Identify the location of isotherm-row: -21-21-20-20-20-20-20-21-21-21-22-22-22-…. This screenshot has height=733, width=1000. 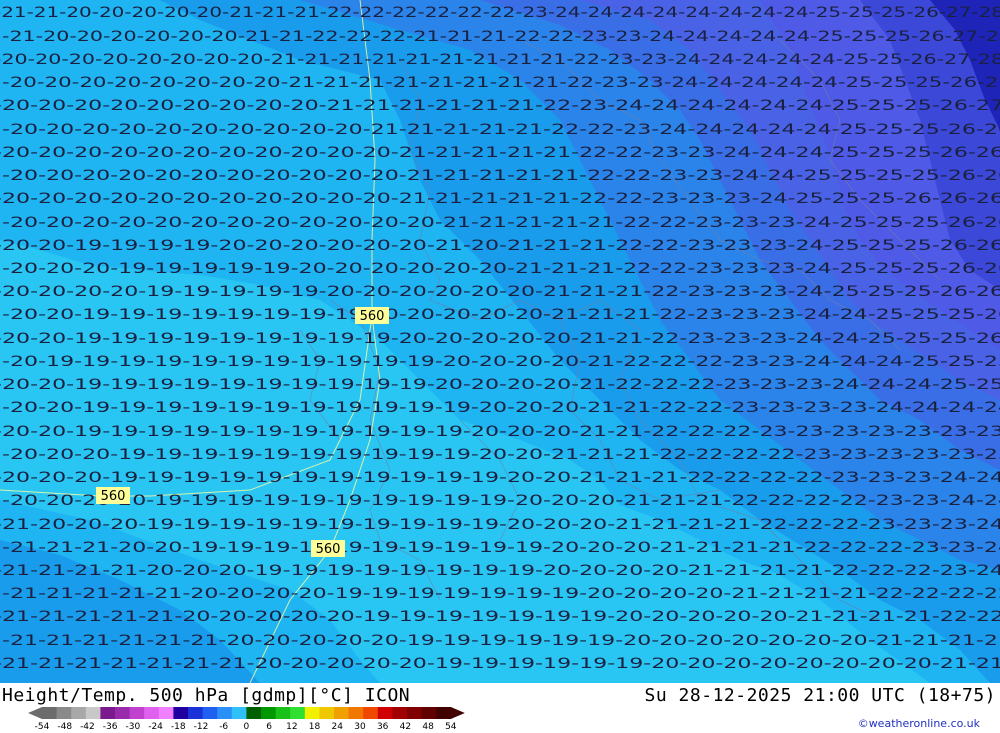
(500, 13).